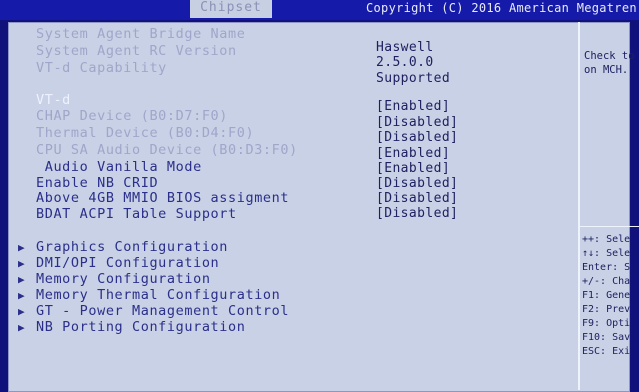 This screenshot has width=639, height=392. I want to click on submenu-label: Memory Configuration, so click(123, 279).